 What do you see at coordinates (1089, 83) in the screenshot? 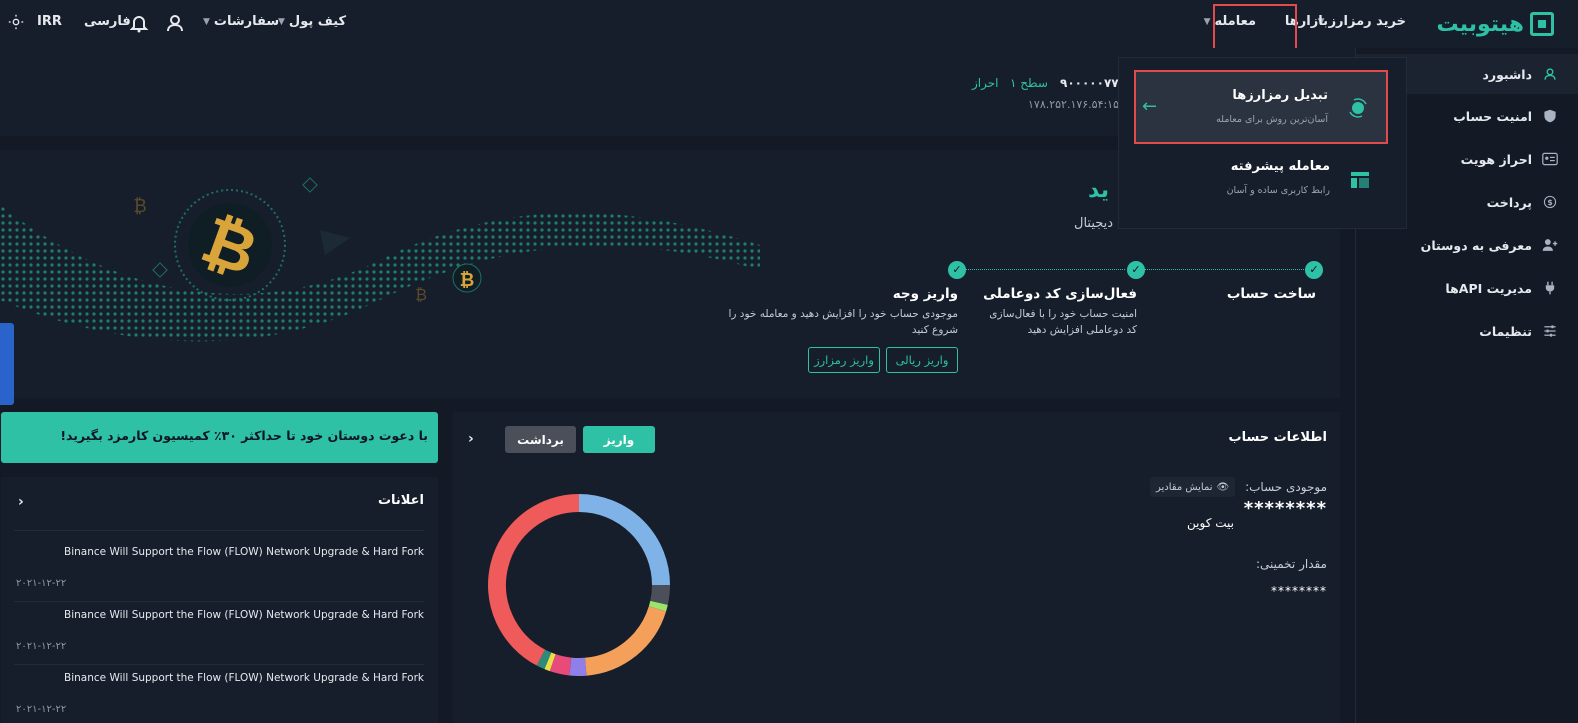
I see `account-phone: ۹۰۰۰۰۰۷۷` at bounding box center [1089, 83].